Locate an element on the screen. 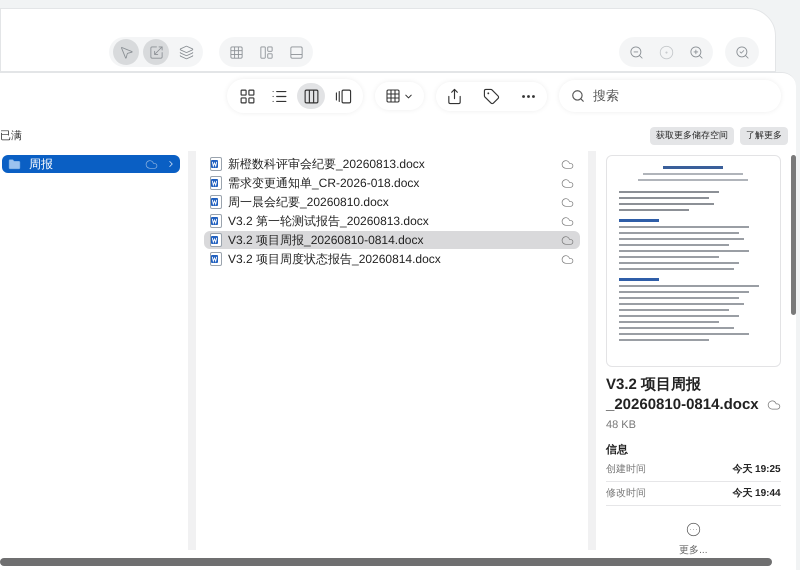  file-row: V3.2 第一轮测试报告_20260813.docx is located at coordinates (392, 221).